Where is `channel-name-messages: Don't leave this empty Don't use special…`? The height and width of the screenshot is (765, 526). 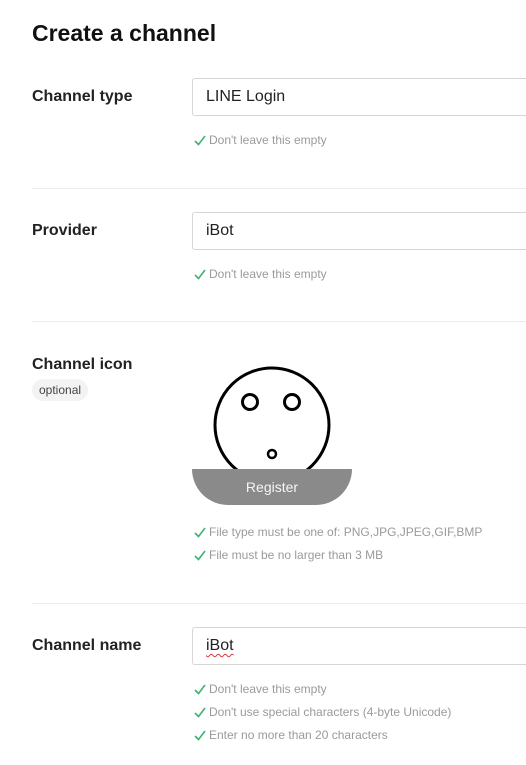 channel-name-messages: Don't leave this empty Don't use special… is located at coordinates (322, 716).